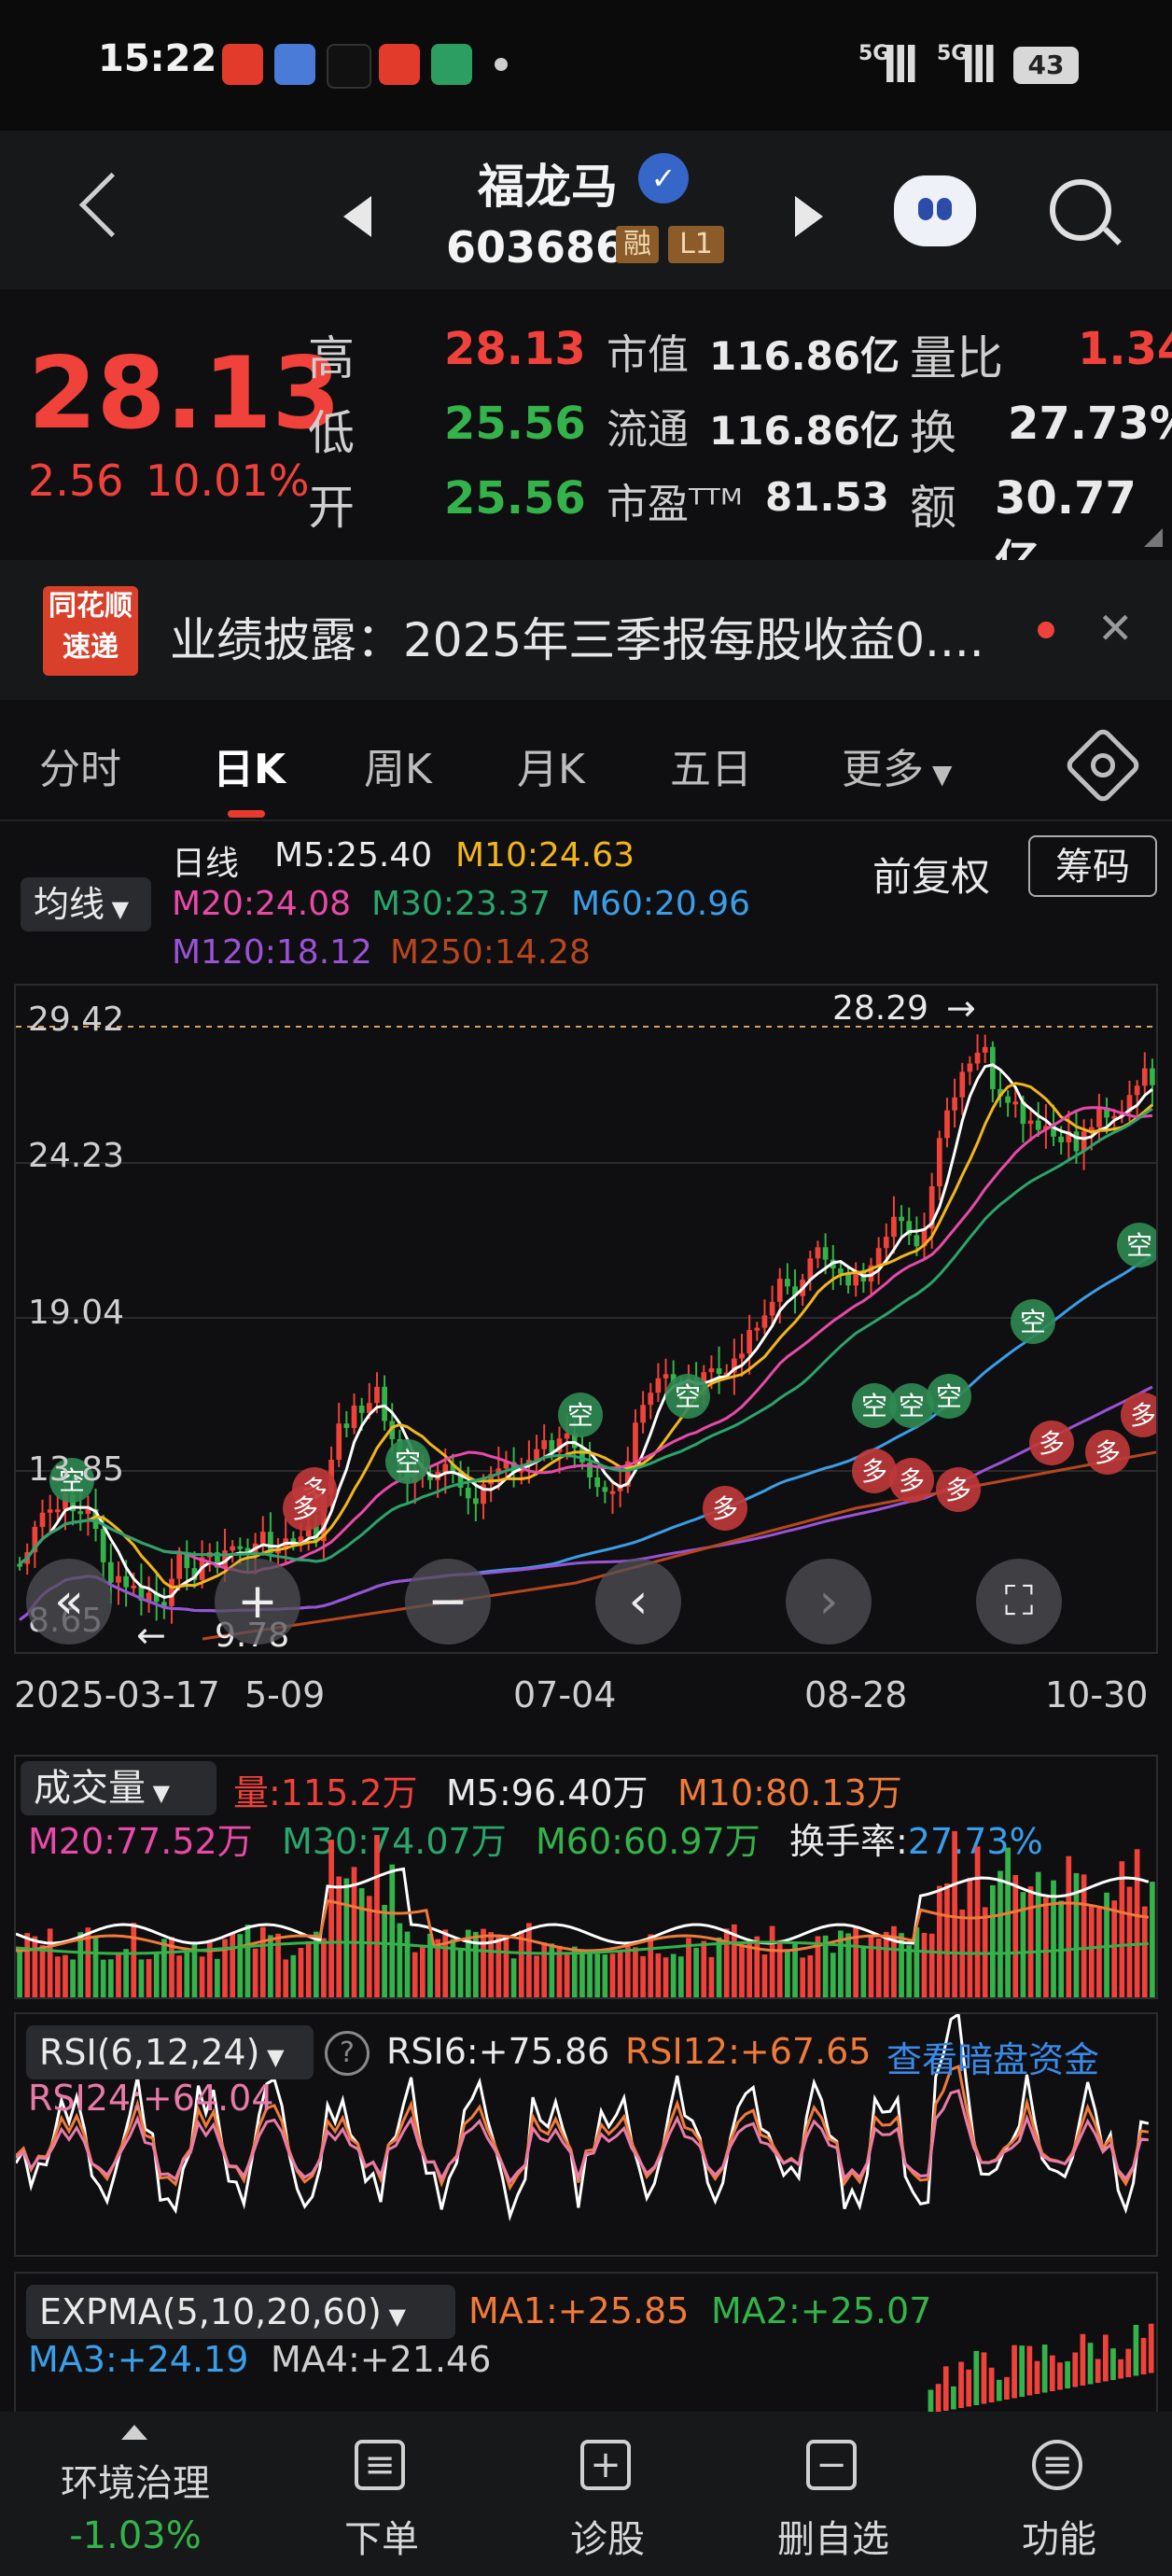 The width and height of the screenshot is (1172, 2576). I want to click on tab-daily-k: 日K, so click(249, 765).